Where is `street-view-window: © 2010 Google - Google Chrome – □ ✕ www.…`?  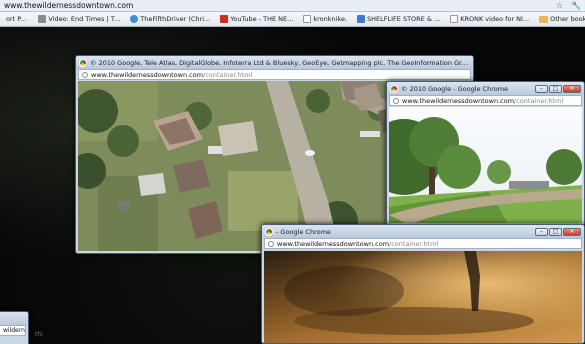
street-view-window: © 2010 Google - Google Chrome – □ ✕ www.… is located at coordinates (485, 153).